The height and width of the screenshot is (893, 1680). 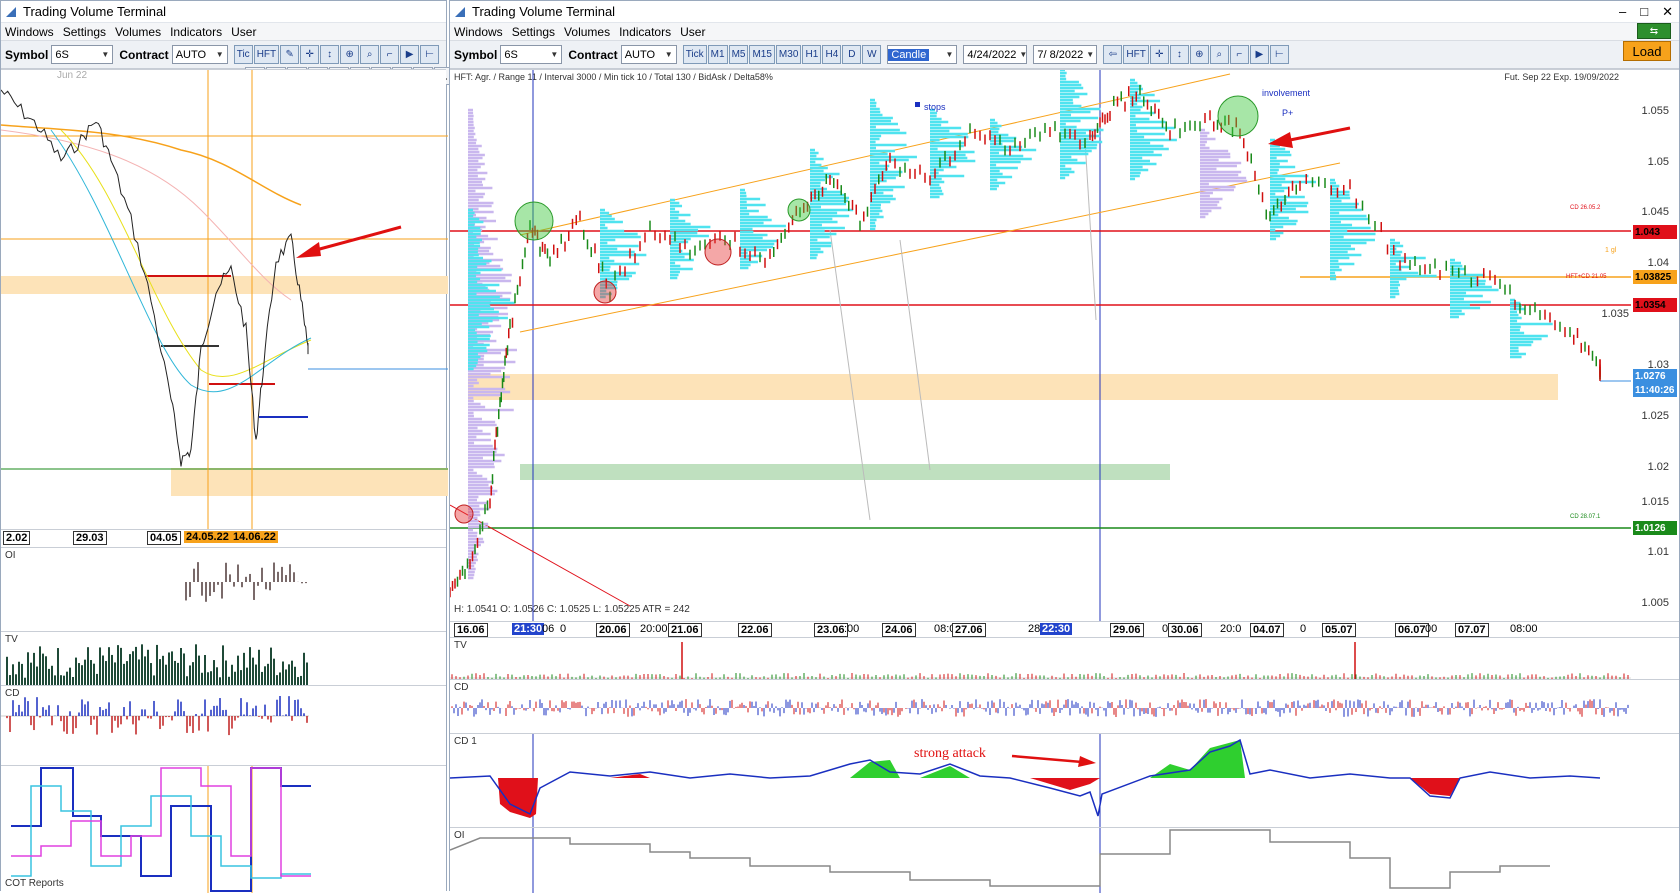 I want to click on right-x-label: 06, so click(x=548, y=629).